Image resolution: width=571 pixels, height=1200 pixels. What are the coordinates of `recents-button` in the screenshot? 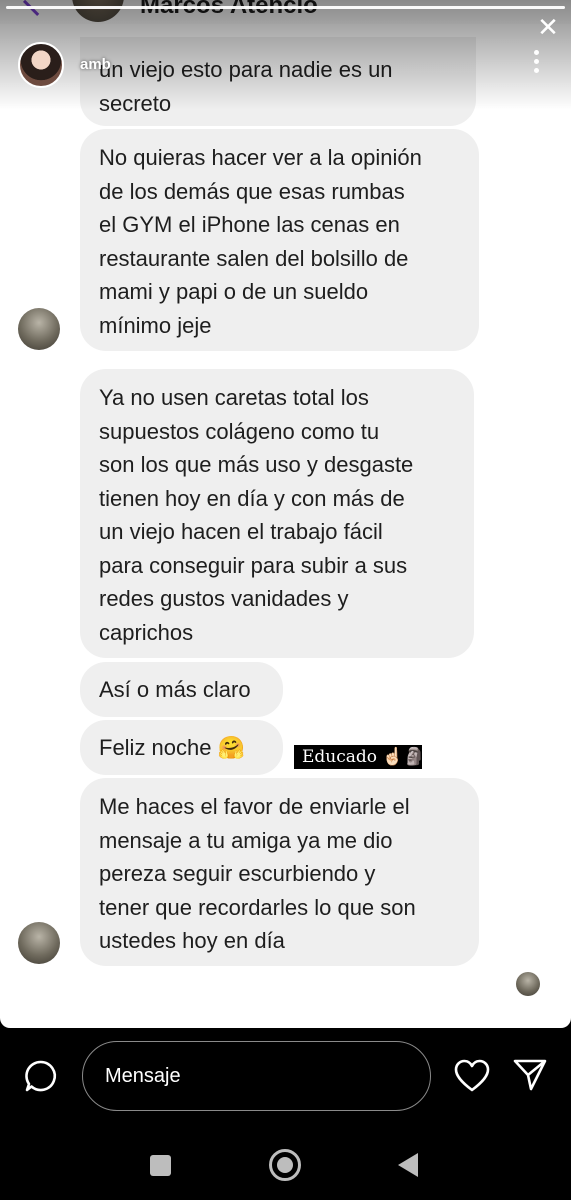 It's located at (160, 1165).